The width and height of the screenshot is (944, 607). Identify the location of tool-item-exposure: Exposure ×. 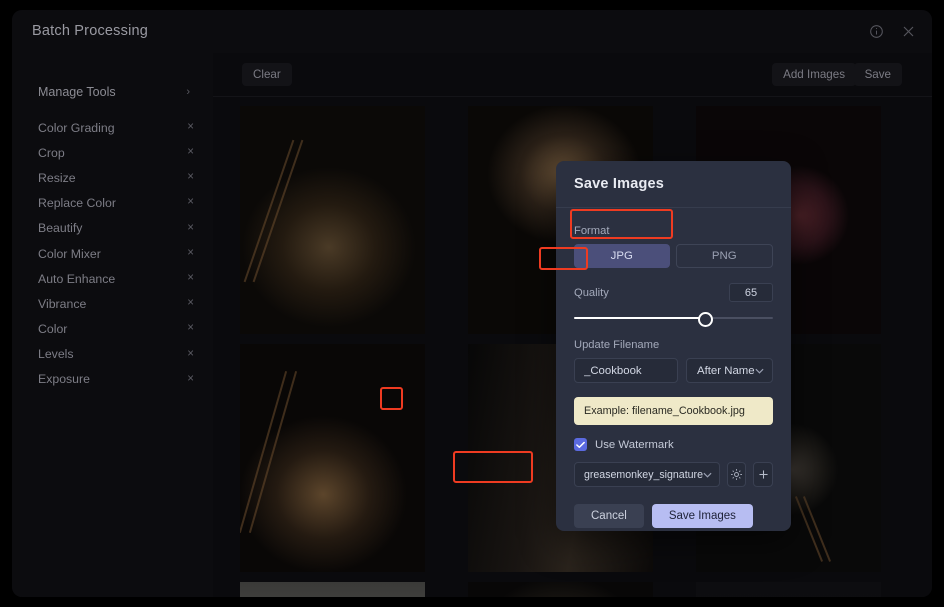
(116, 379).